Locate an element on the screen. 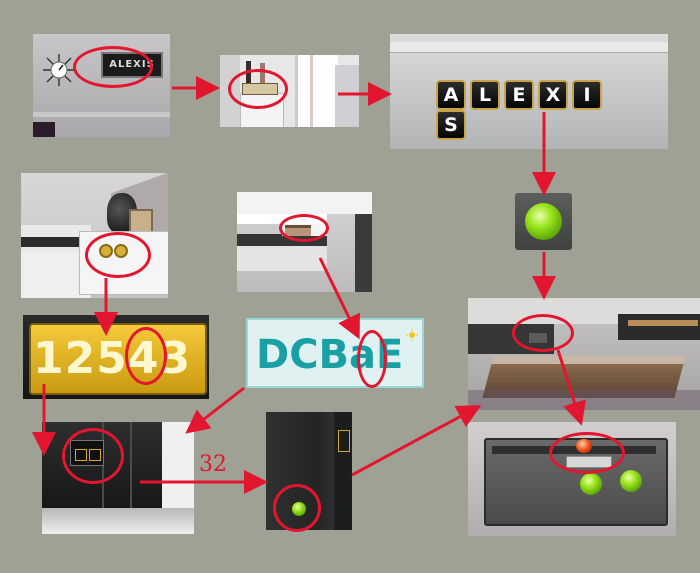  panel-number-display: 12543 is located at coordinates (116, 357).